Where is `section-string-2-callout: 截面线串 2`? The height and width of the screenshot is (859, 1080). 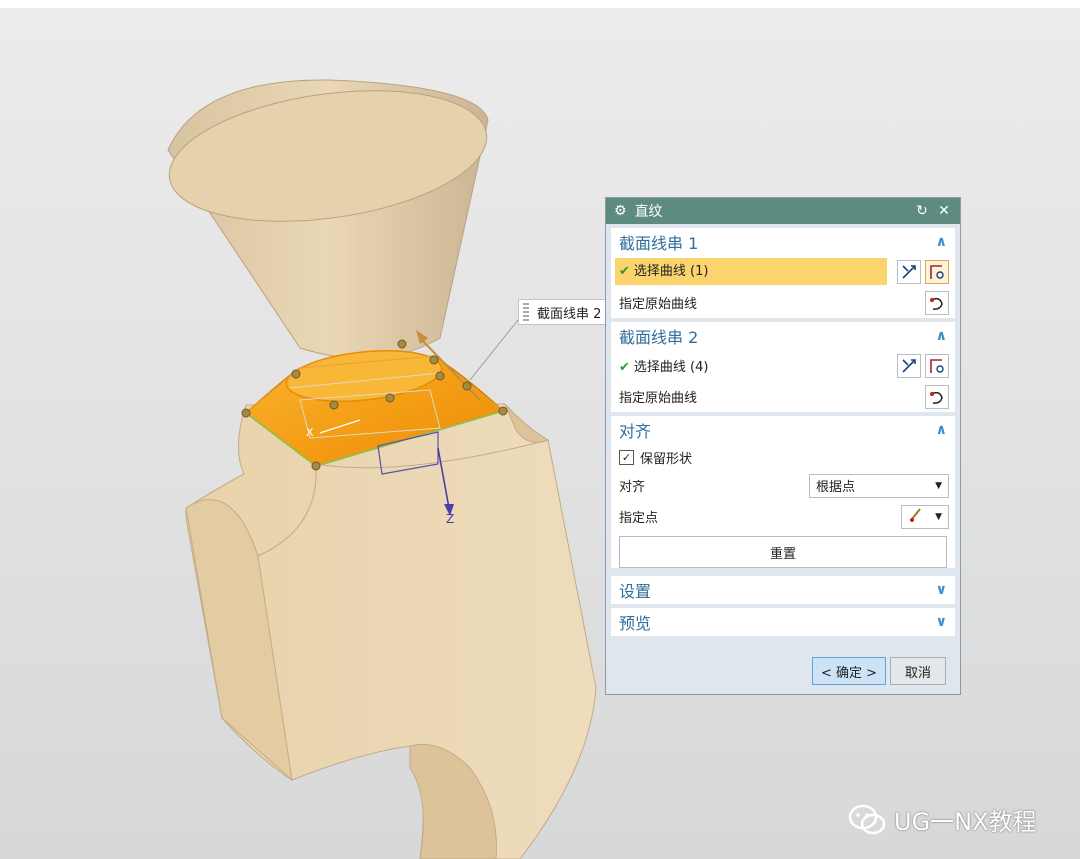 section-string-2-callout: 截面线串 2 is located at coordinates (563, 312).